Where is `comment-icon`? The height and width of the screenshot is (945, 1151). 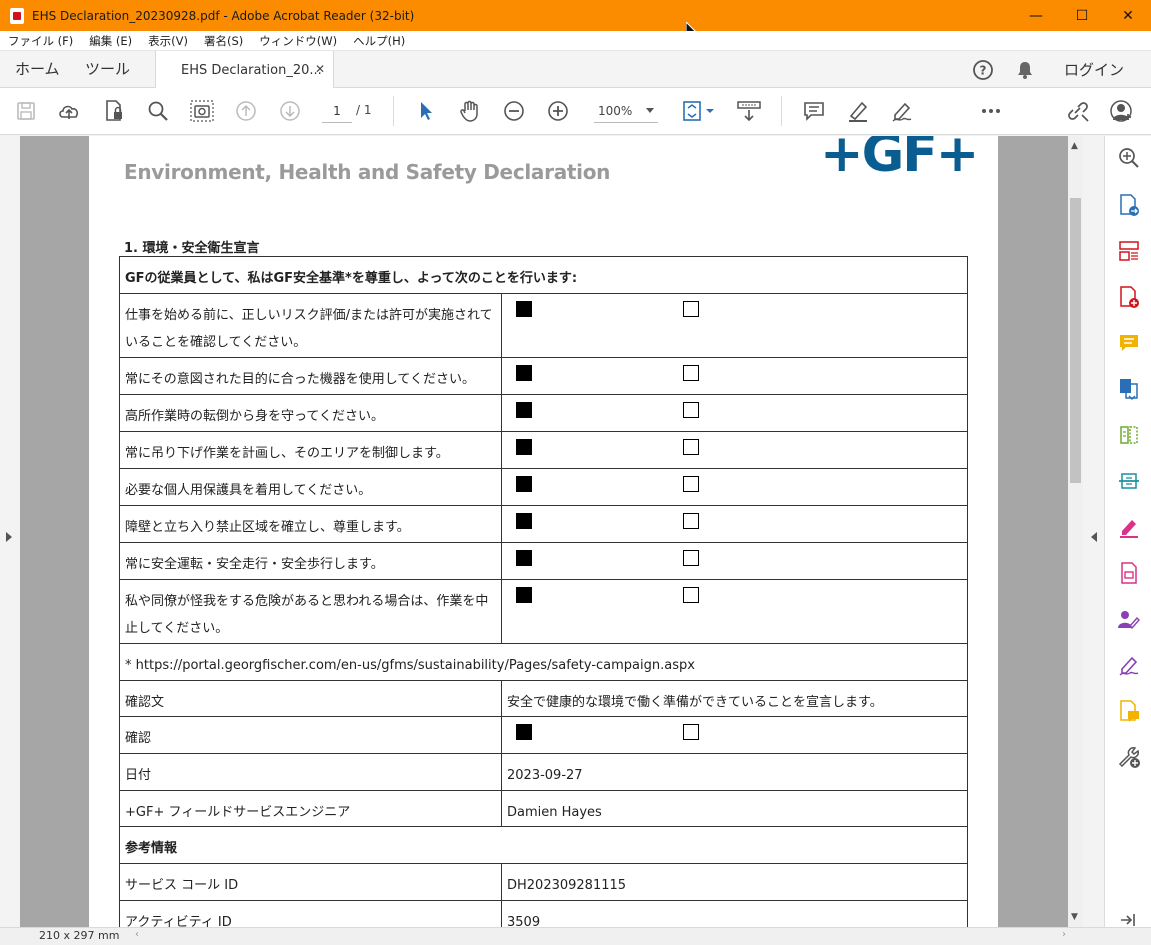
comment-icon is located at coordinates (814, 111).